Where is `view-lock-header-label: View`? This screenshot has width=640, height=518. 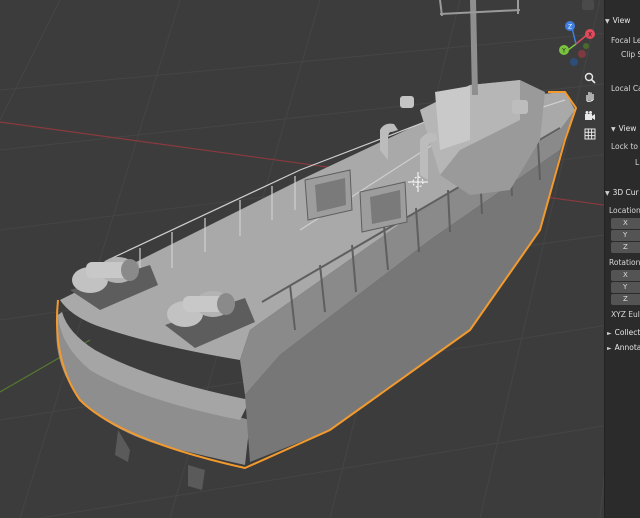 view-lock-header-label: View is located at coordinates (627, 128).